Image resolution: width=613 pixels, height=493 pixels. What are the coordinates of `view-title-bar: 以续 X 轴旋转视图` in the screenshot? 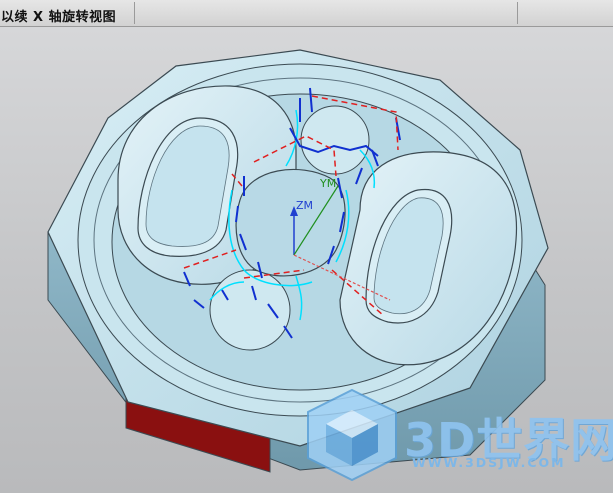 It's located at (306, 13).